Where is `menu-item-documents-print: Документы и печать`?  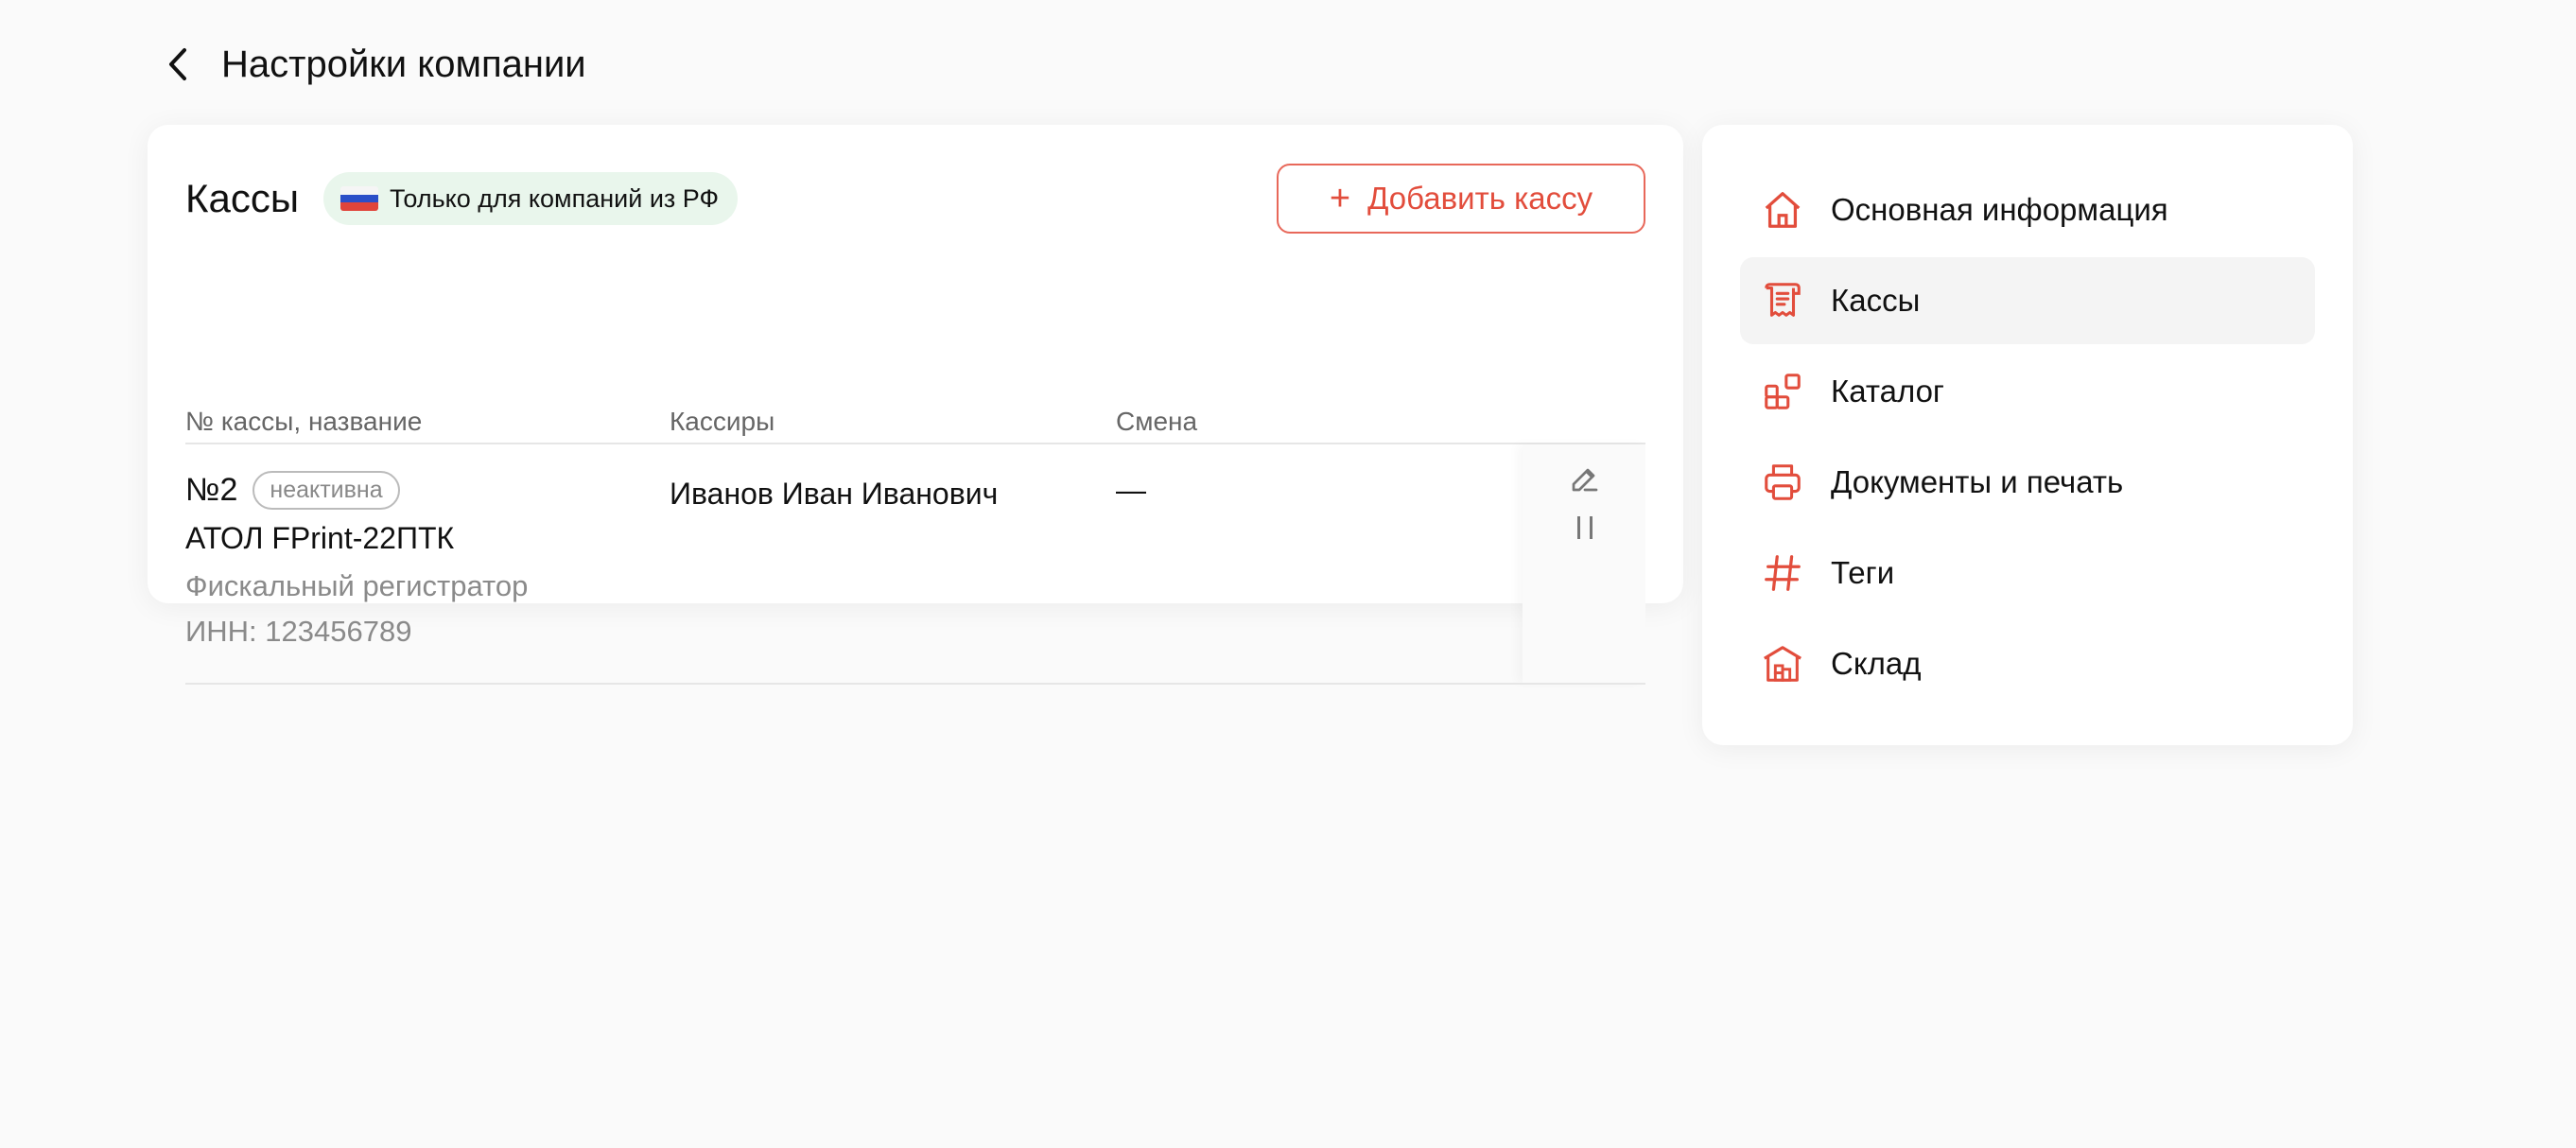
menu-item-documents-print: Документы и печать is located at coordinates (2027, 483).